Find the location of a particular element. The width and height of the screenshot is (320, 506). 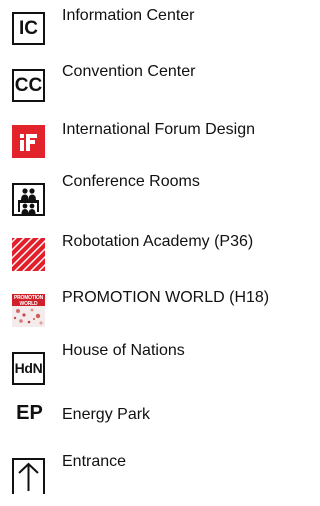

convention-center-icon: CC is located at coordinates (28, 85).